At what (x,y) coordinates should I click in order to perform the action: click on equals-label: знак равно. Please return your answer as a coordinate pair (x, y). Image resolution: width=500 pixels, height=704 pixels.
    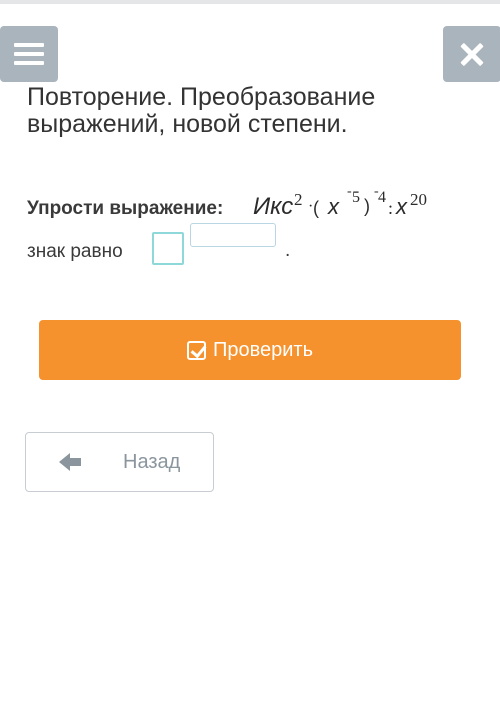
    Looking at the image, I should click on (75, 251).